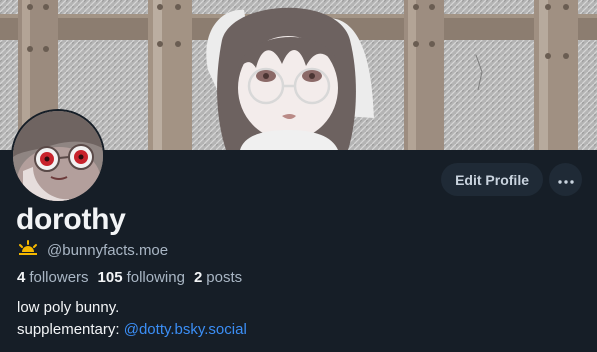 The height and width of the screenshot is (352, 597). I want to click on profile-stats: 4 followers 105 following 2 posts, so click(129, 277).